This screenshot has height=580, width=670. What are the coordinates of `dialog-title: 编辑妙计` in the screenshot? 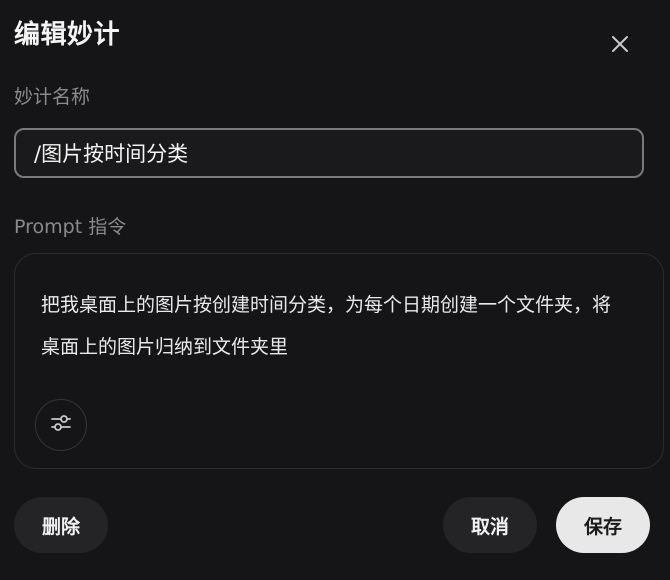 It's located at (67, 35).